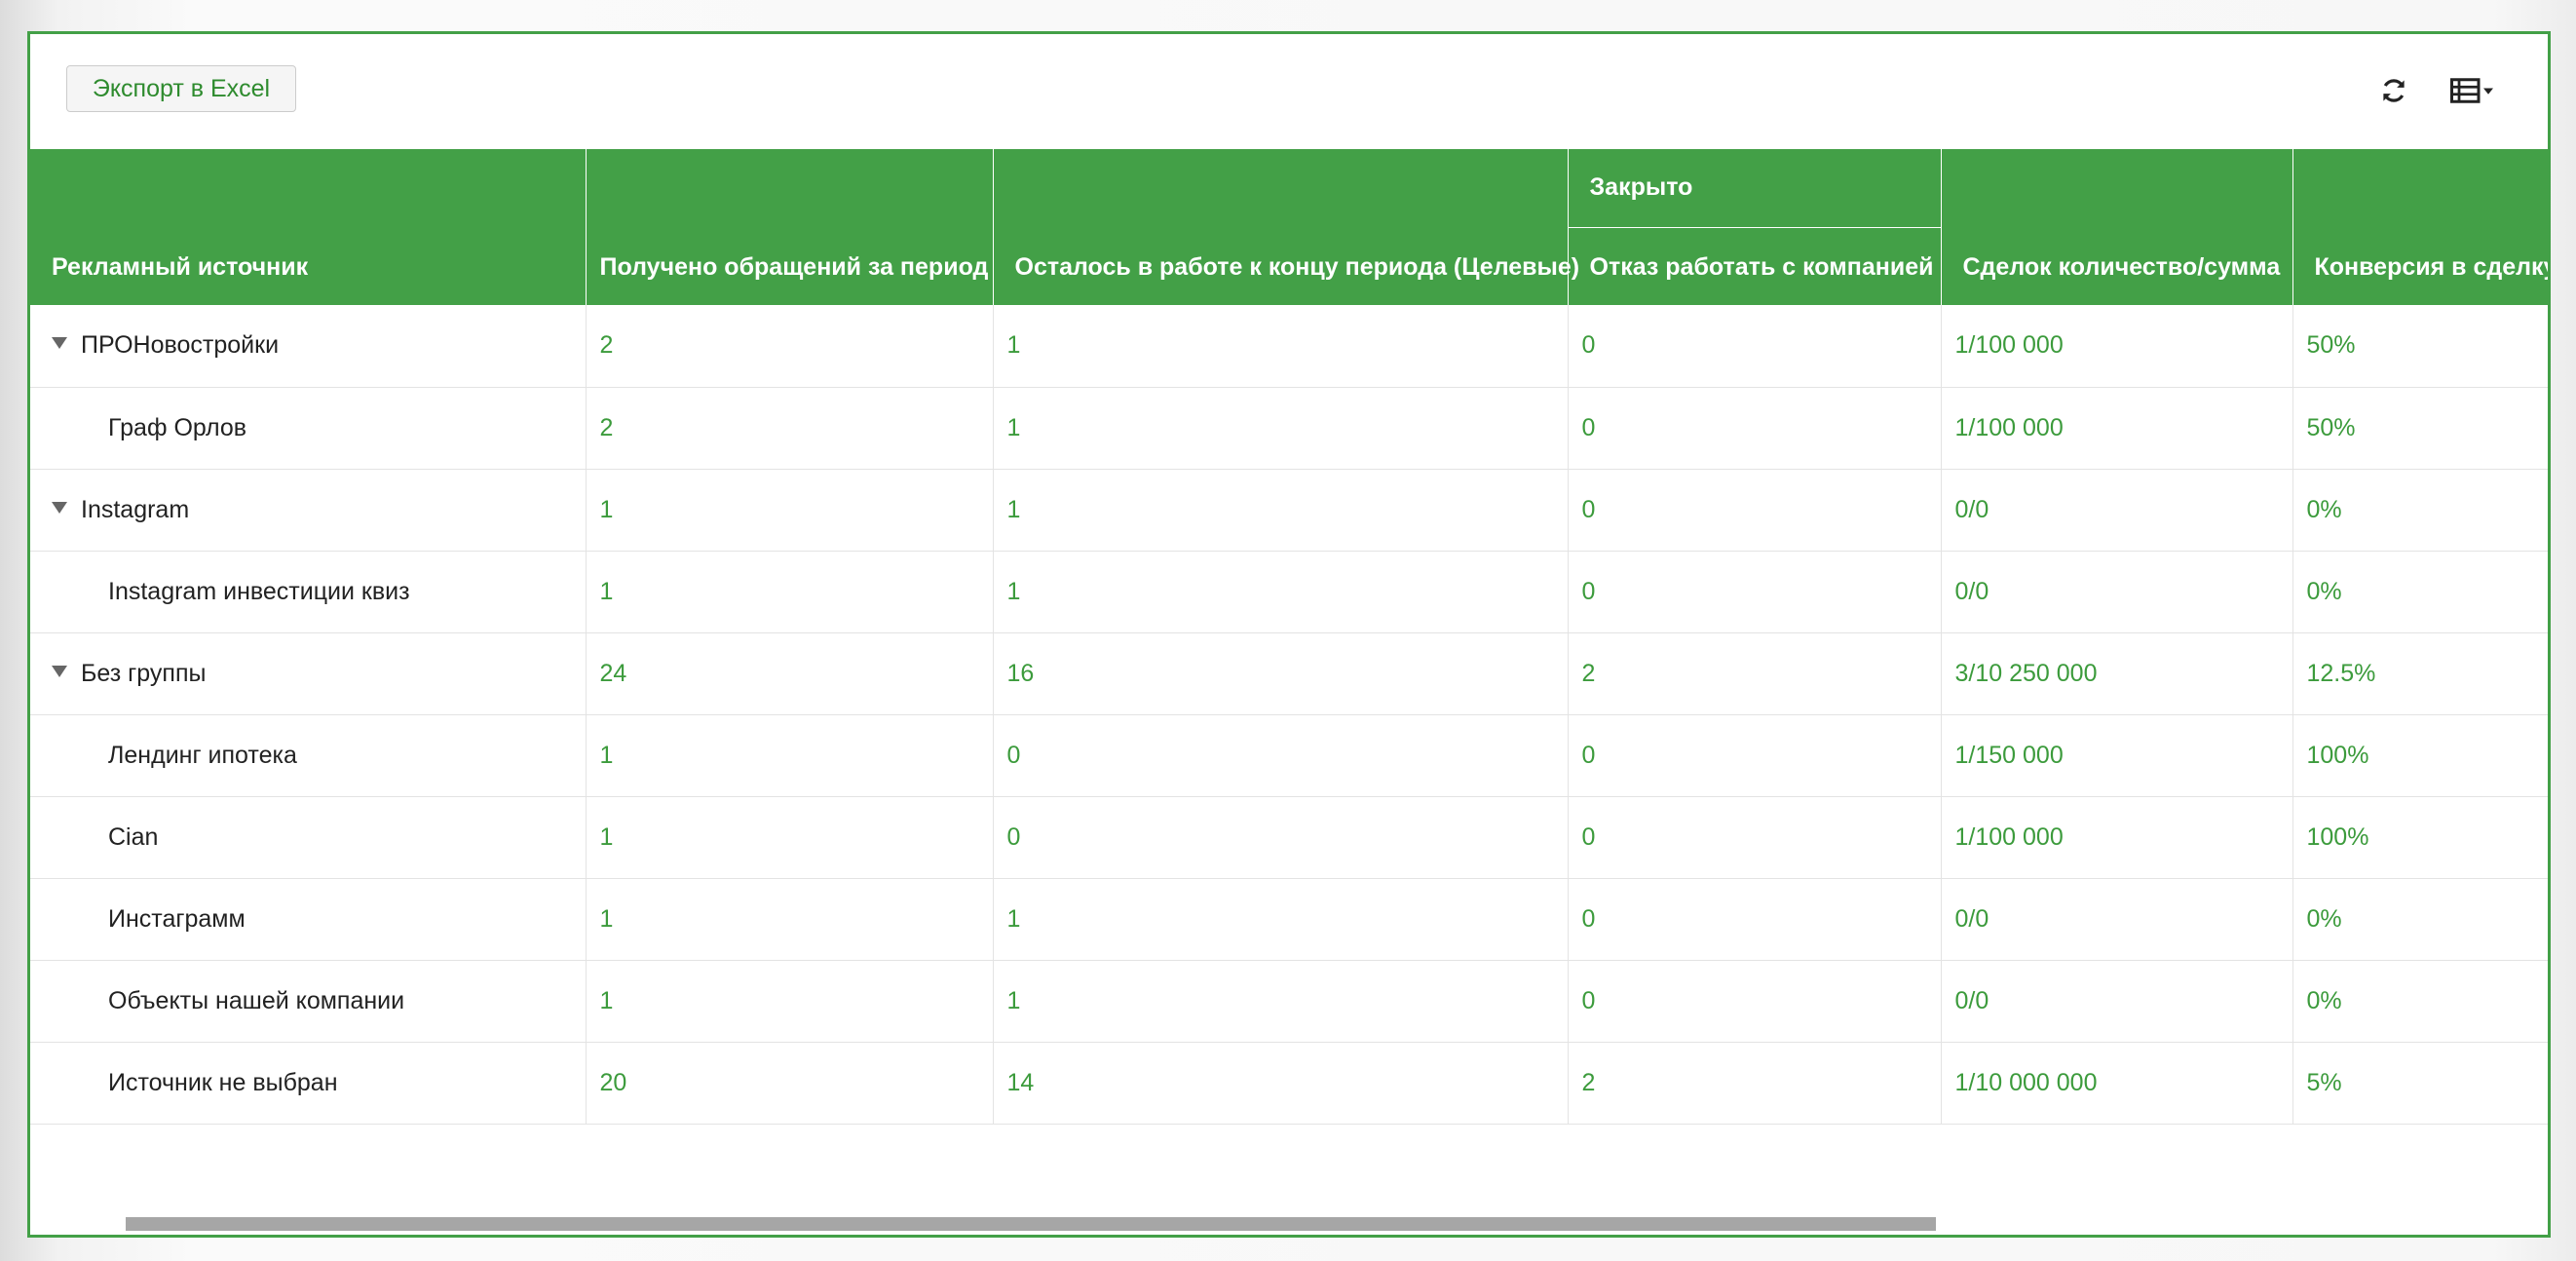  I want to click on table-row: ПРОНовостройки 2 1 0 1/100 000 50%, so click(1289, 346).